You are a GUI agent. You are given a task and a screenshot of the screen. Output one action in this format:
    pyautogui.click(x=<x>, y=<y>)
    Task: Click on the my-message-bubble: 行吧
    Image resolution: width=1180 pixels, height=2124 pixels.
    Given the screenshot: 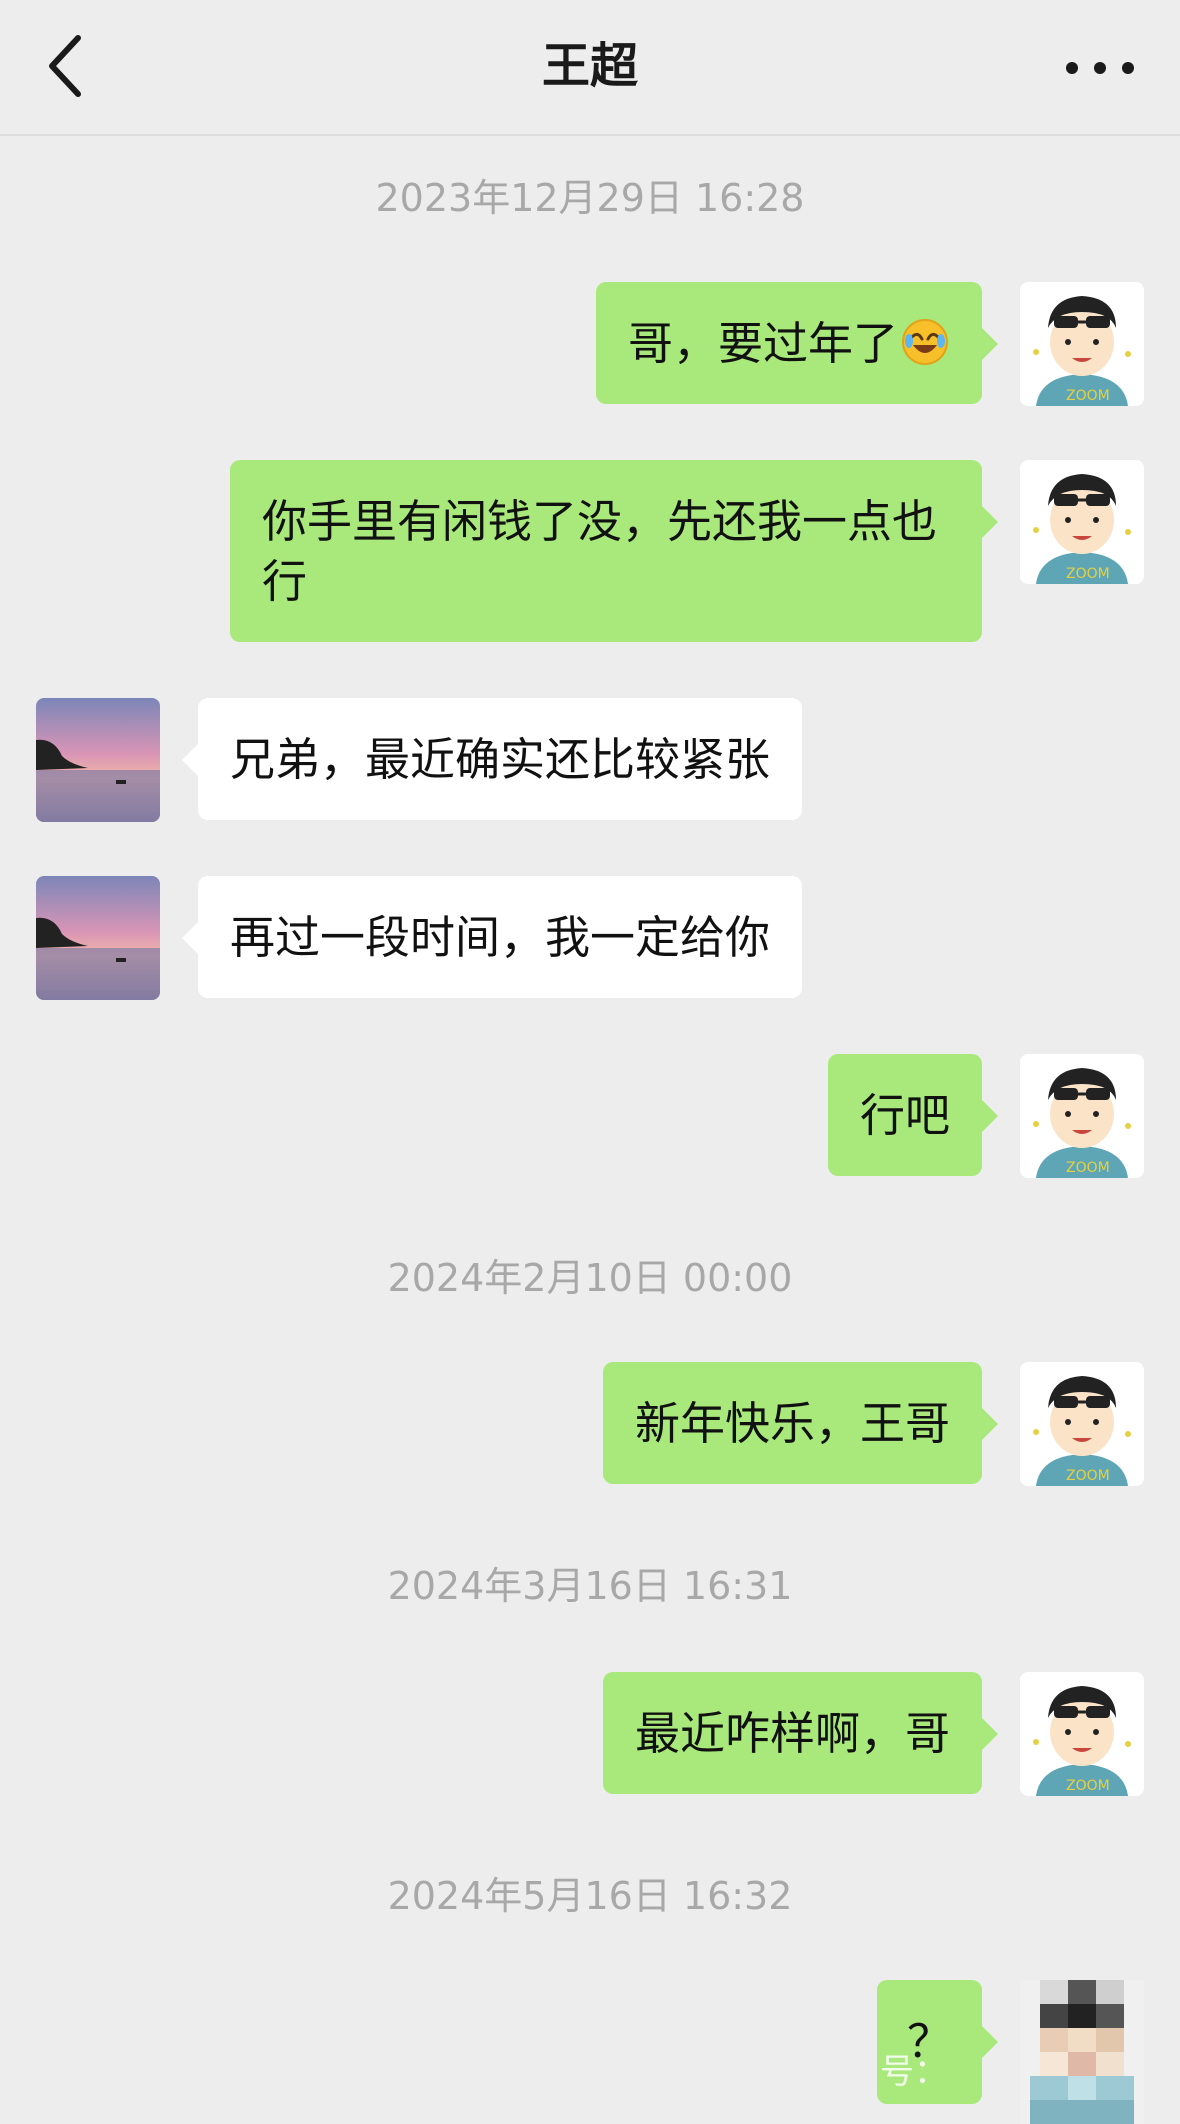 What is the action you would take?
    pyautogui.click(x=913, y=1115)
    